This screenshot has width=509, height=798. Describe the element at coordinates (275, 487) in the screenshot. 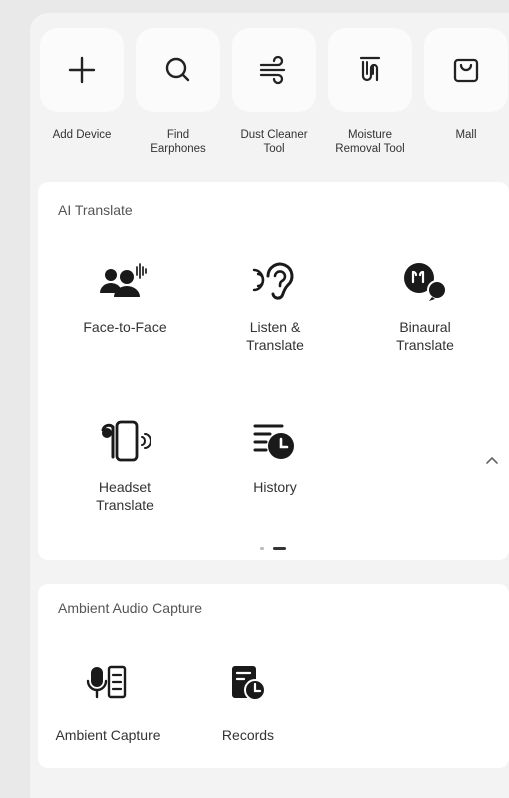

I see `history-label: History` at that location.